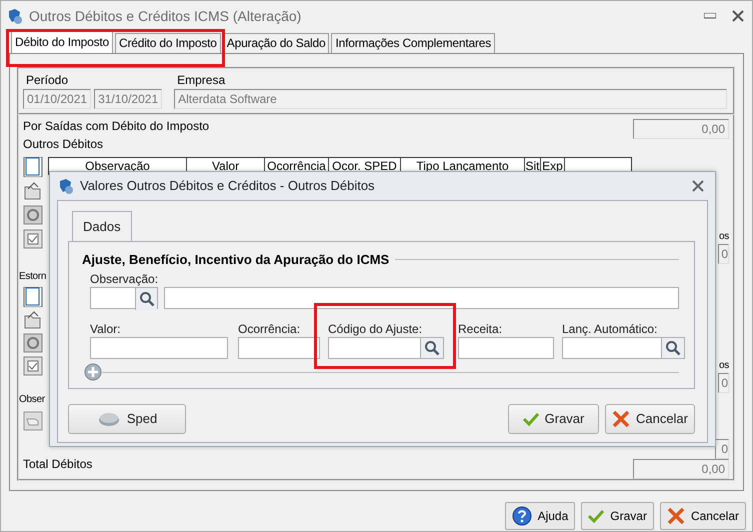 This screenshot has width=753, height=532. I want to click on tab: Informações Complementares, so click(413, 43).